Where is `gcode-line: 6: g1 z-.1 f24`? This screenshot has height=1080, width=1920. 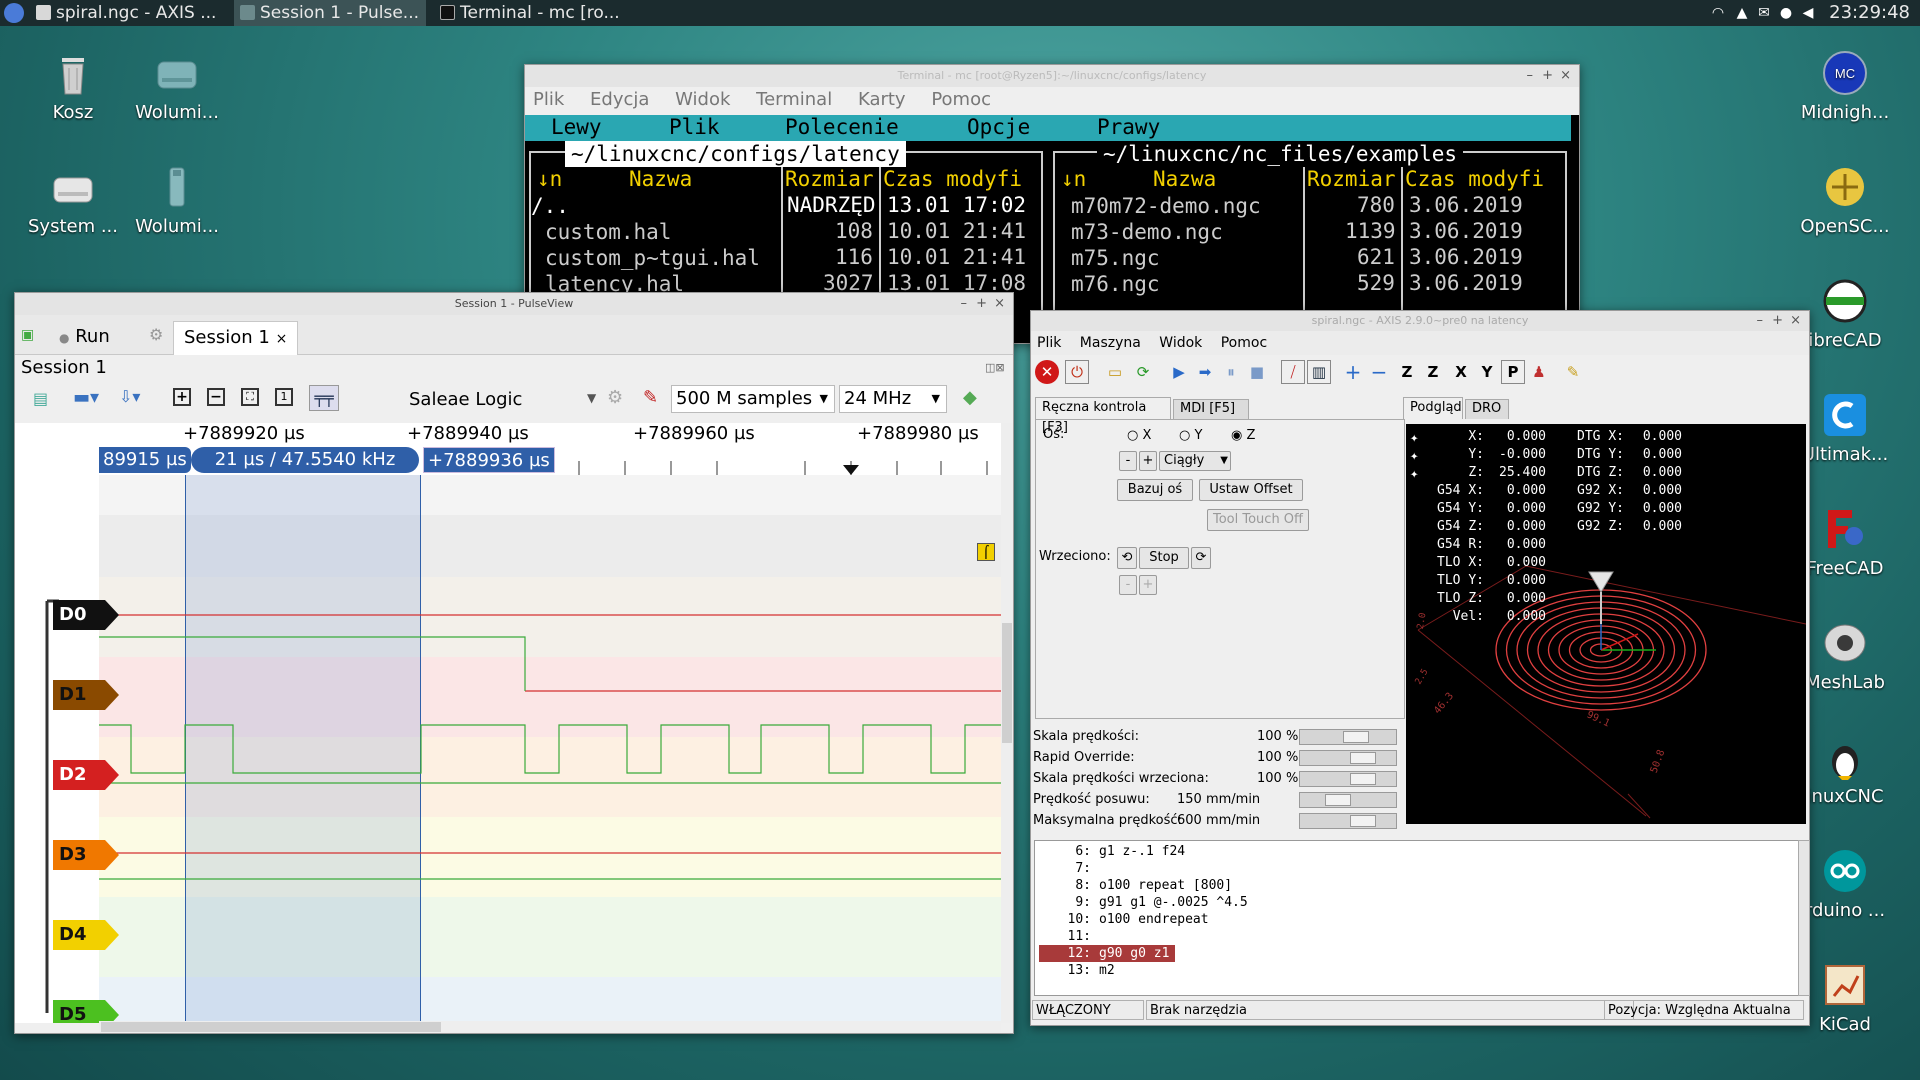
gcode-line: 6: g1 z-.1 f24 is located at coordinates (1112, 851).